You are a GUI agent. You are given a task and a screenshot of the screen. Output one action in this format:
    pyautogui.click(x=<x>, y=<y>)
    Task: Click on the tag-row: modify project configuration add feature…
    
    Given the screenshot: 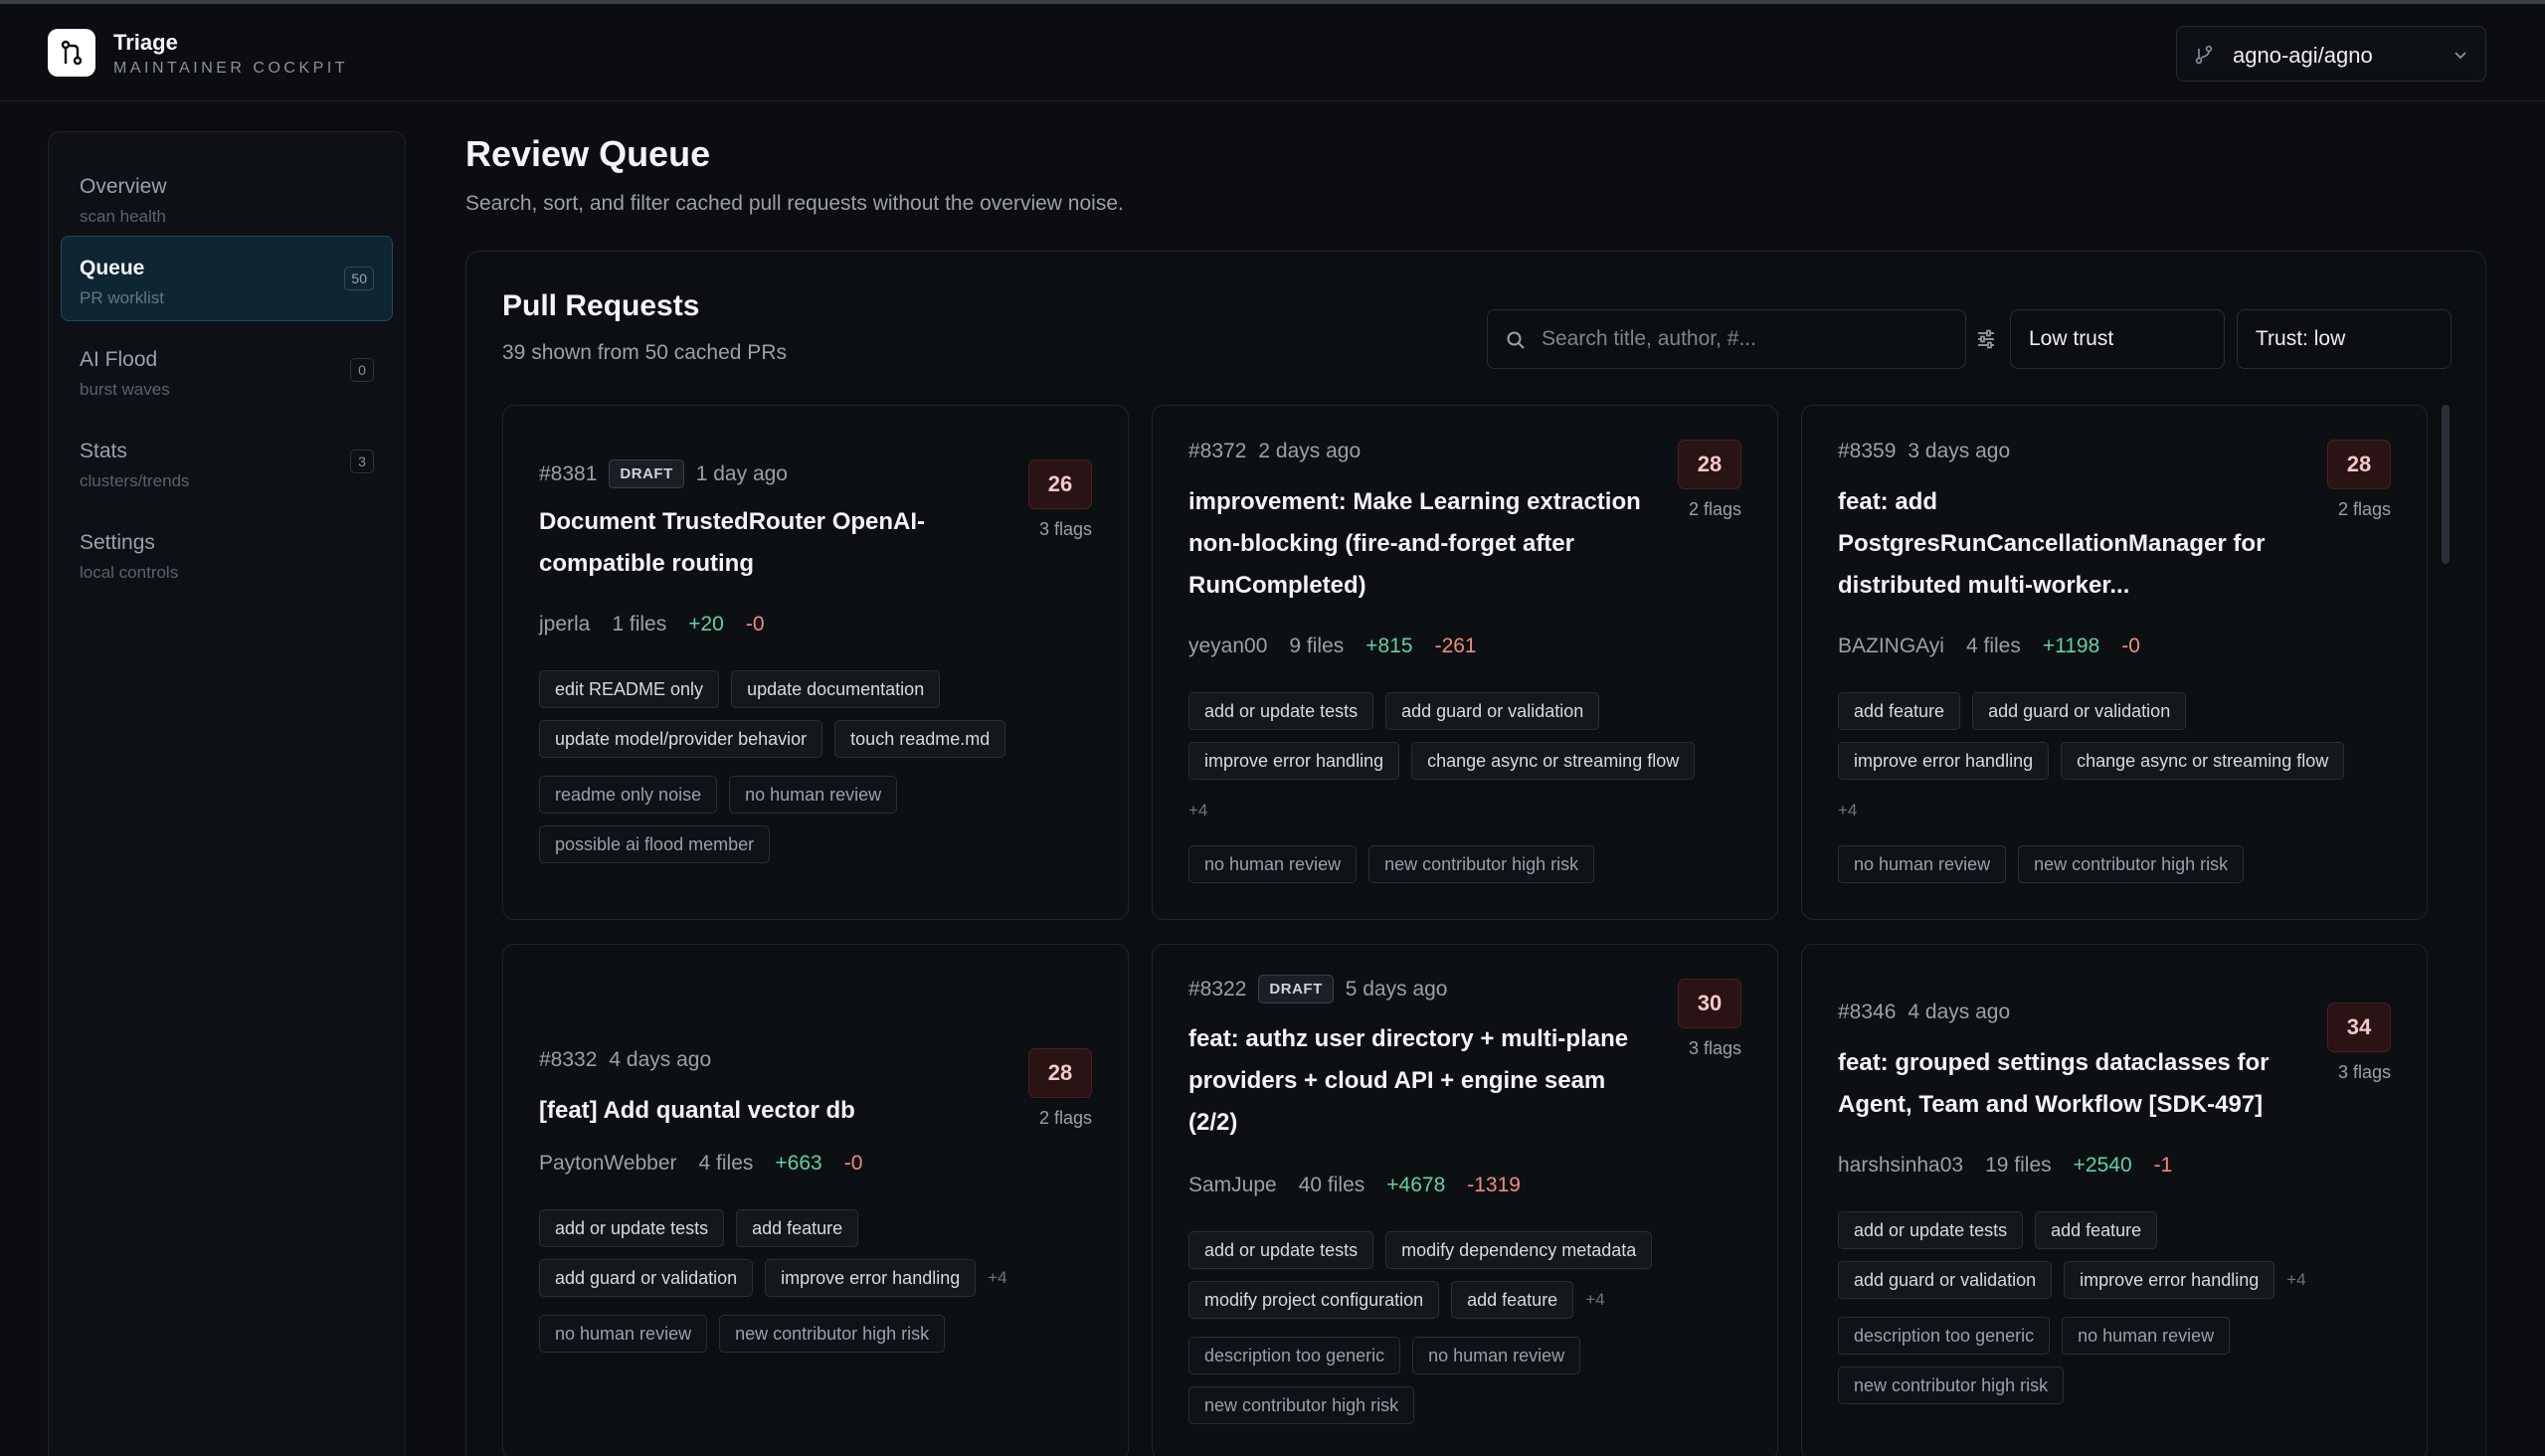 What is the action you would take?
    pyautogui.click(x=1397, y=1300)
    